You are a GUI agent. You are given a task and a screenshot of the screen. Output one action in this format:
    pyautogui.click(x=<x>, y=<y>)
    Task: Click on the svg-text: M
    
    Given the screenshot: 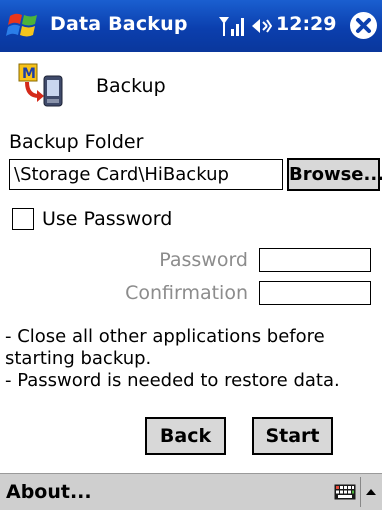 What is the action you would take?
    pyautogui.click(x=29, y=74)
    